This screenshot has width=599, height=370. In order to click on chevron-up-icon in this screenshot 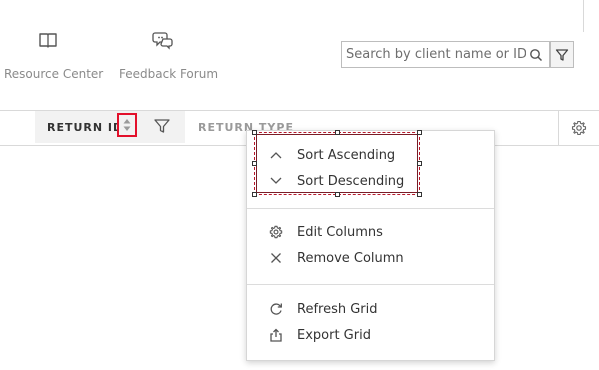, I will do `click(276, 155)`.